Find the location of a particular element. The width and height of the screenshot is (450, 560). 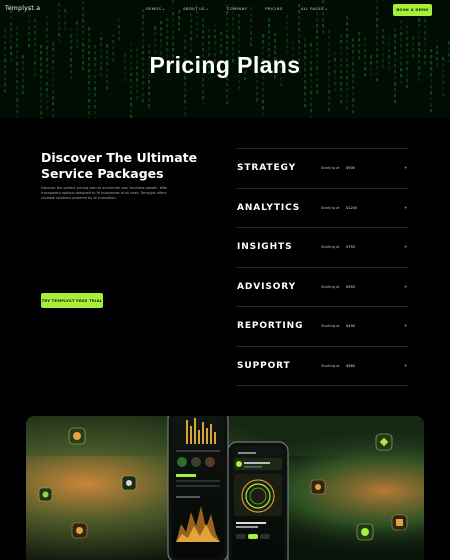

service-price: $1200 is located at coordinates (352, 207).